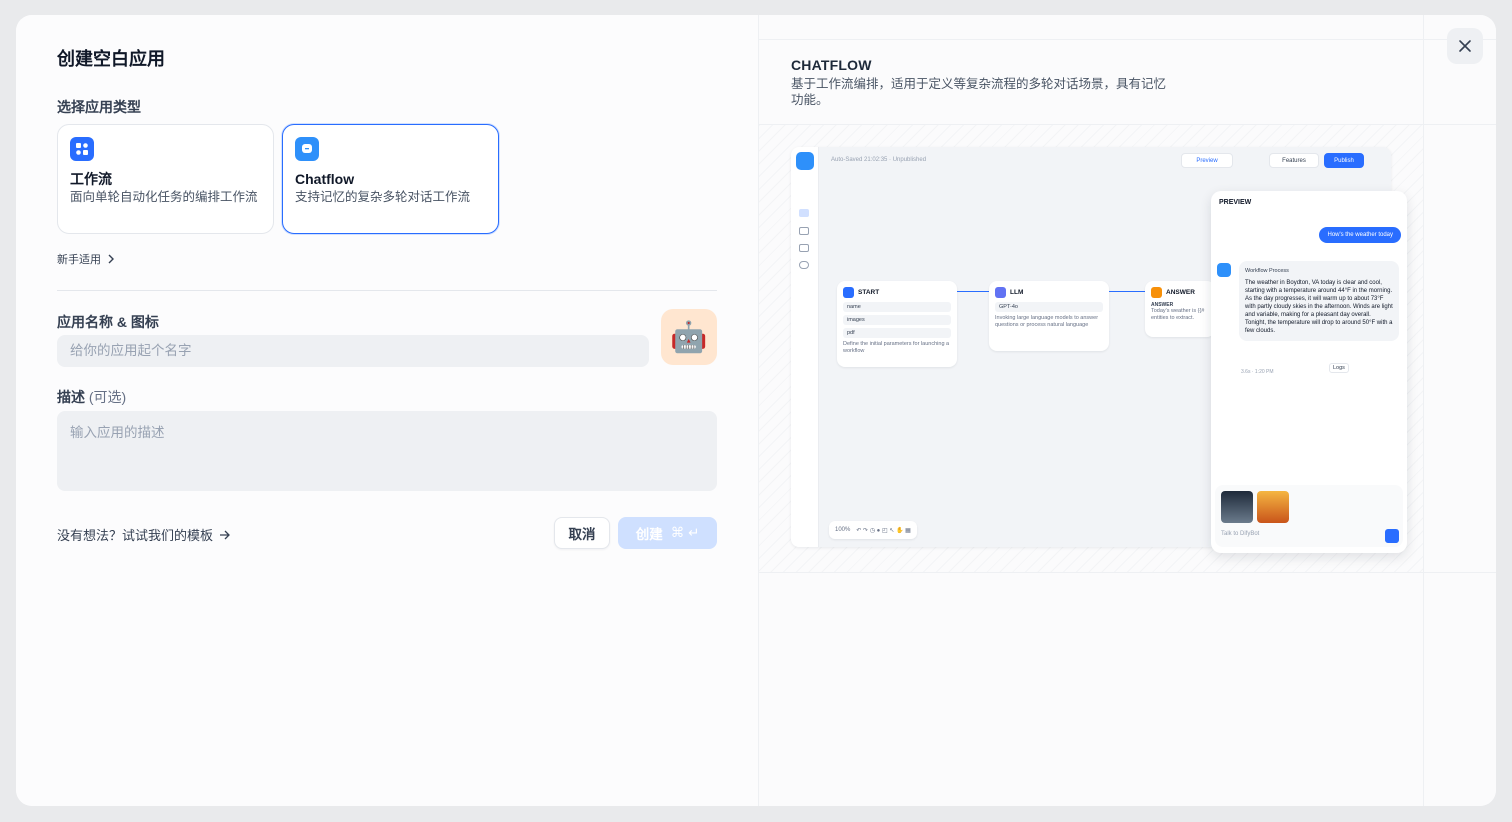  Describe the element at coordinates (111, 259) in the screenshot. I see `chevron-right-icon` at that location.